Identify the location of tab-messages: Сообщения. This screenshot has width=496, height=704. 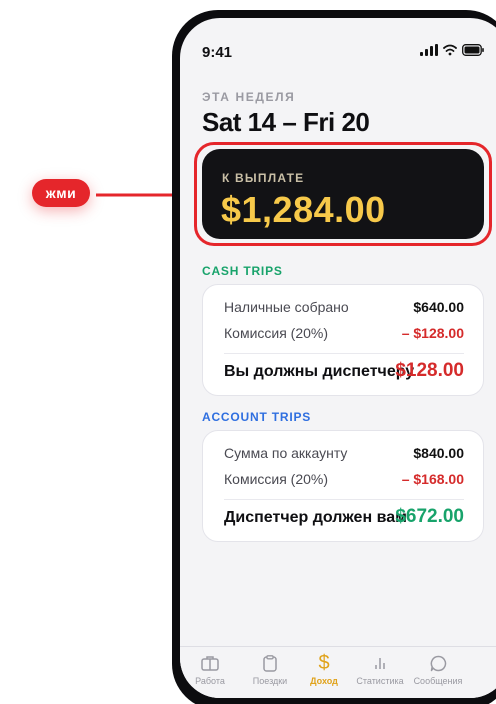
(438, 669).